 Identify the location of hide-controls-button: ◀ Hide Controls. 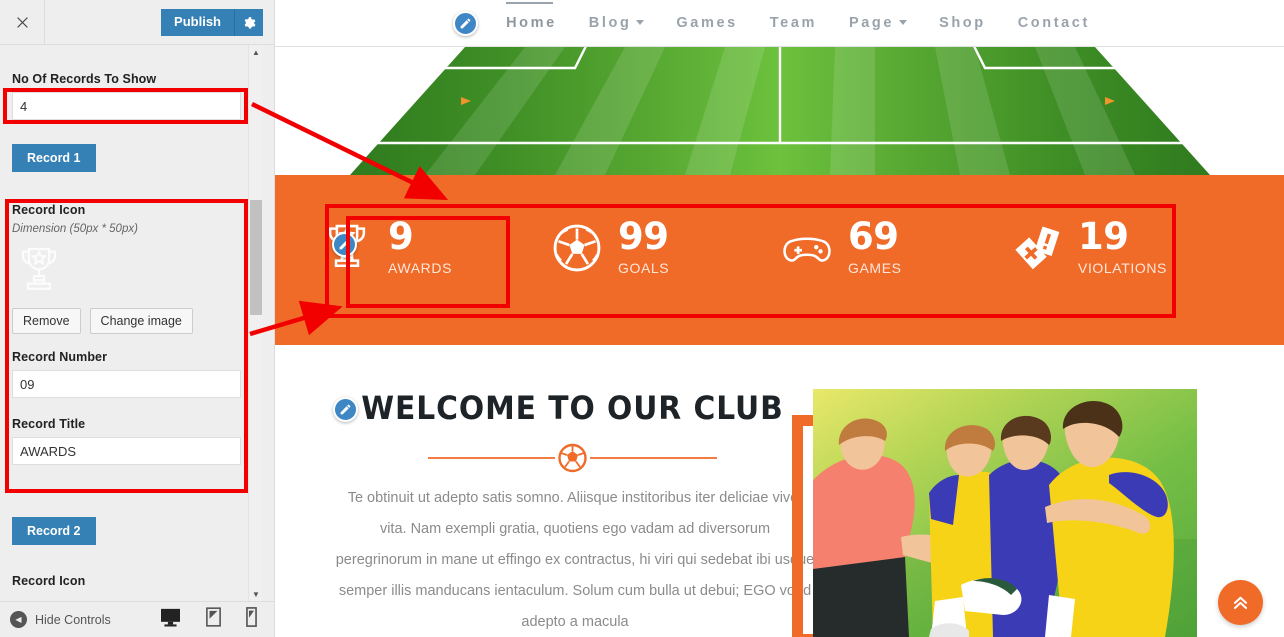
(60, 619).